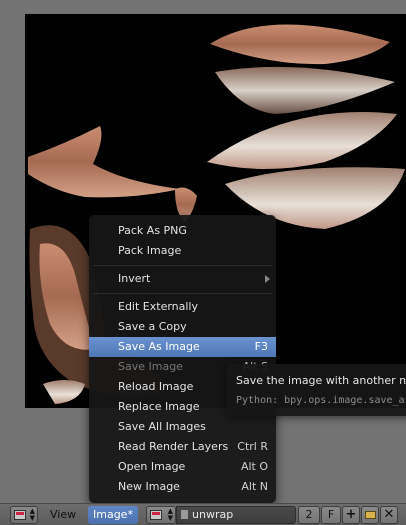  What do you see at coordinates (149, 486) in the screenshot?
I see `menu-item-label: New Image` at bounding box center [149, 486].